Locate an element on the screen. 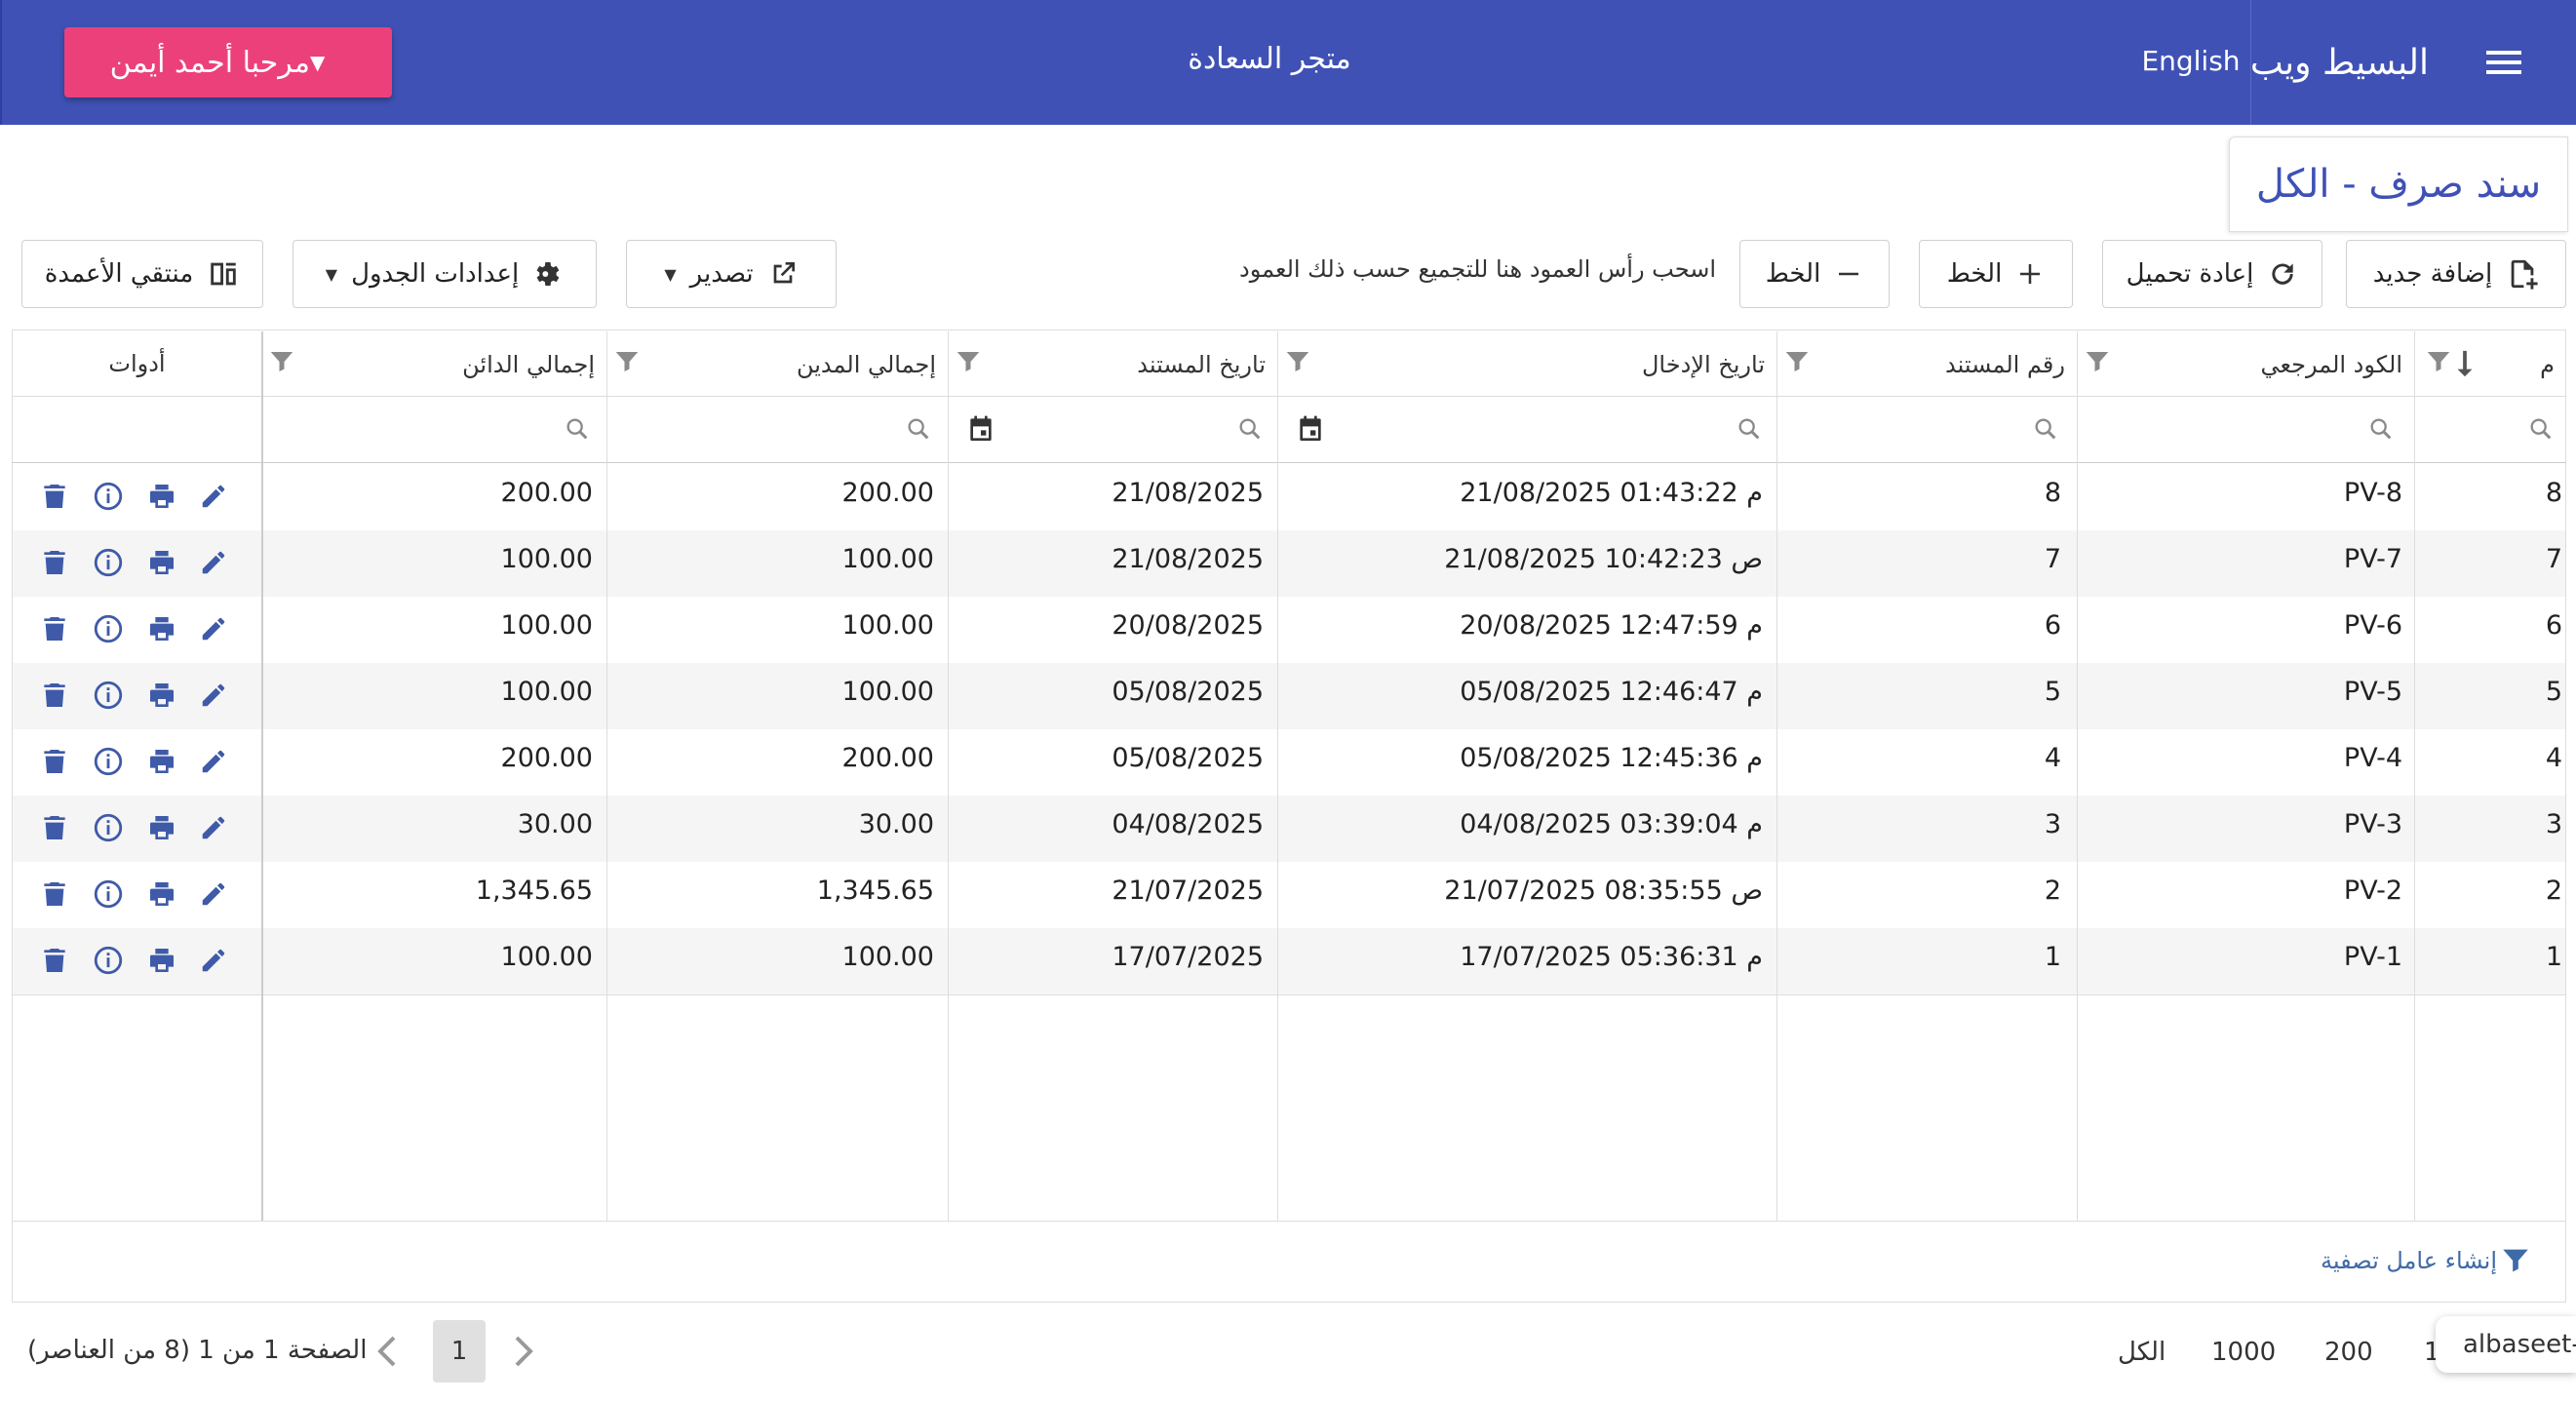 The height and width of the screenshot is (1402, 2576). page-number-button: 1 is located at coordinates (459, 1351).